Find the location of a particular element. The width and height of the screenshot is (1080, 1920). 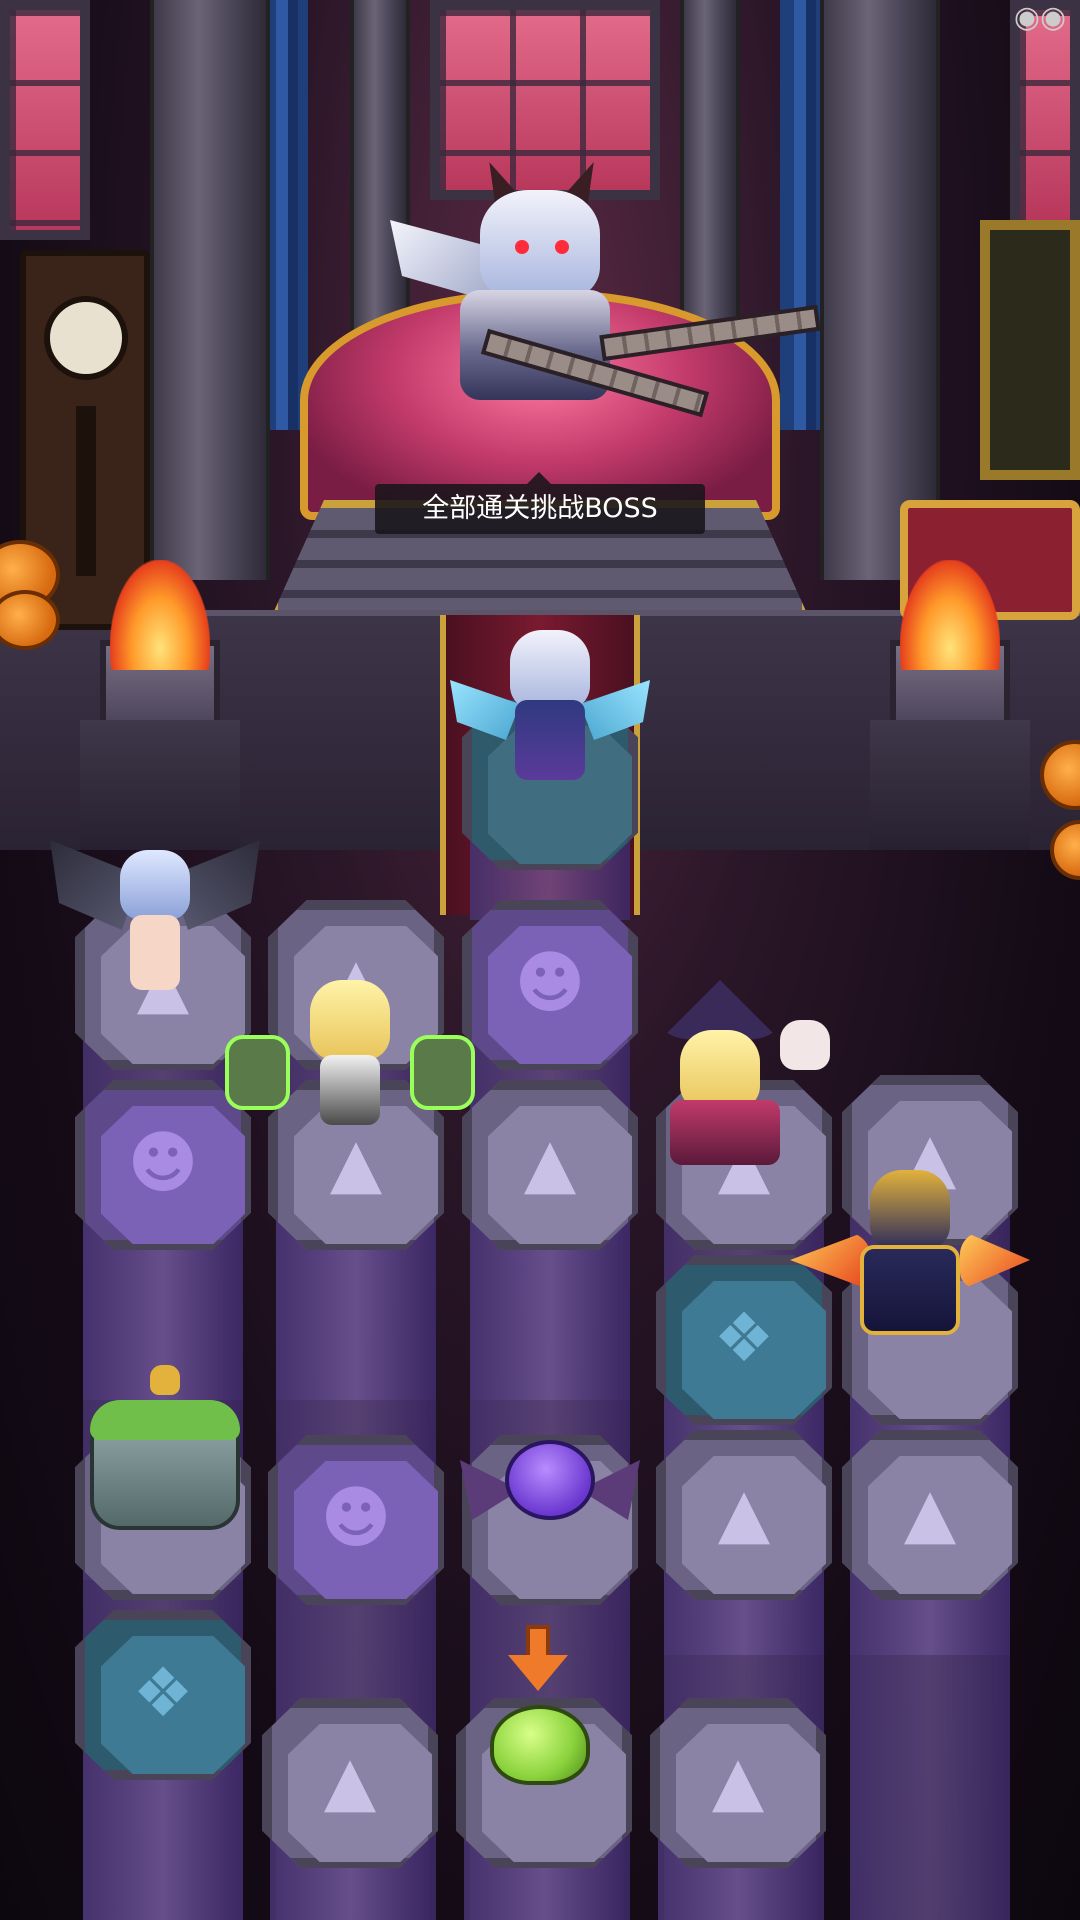

left-window is located at coordinates (45, 120).